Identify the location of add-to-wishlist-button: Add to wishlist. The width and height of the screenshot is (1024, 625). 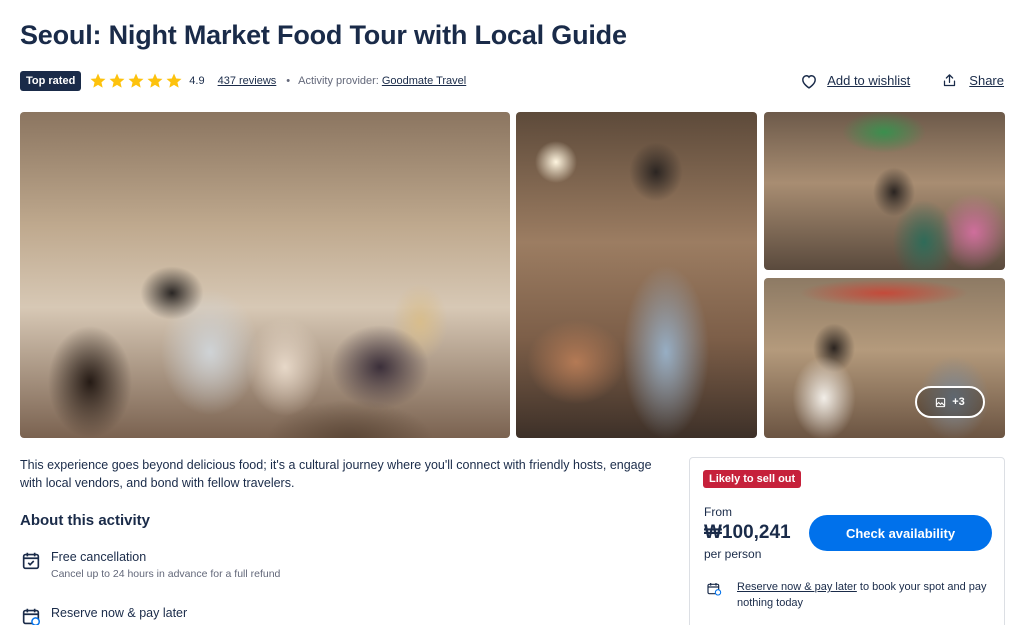
(855, 81).